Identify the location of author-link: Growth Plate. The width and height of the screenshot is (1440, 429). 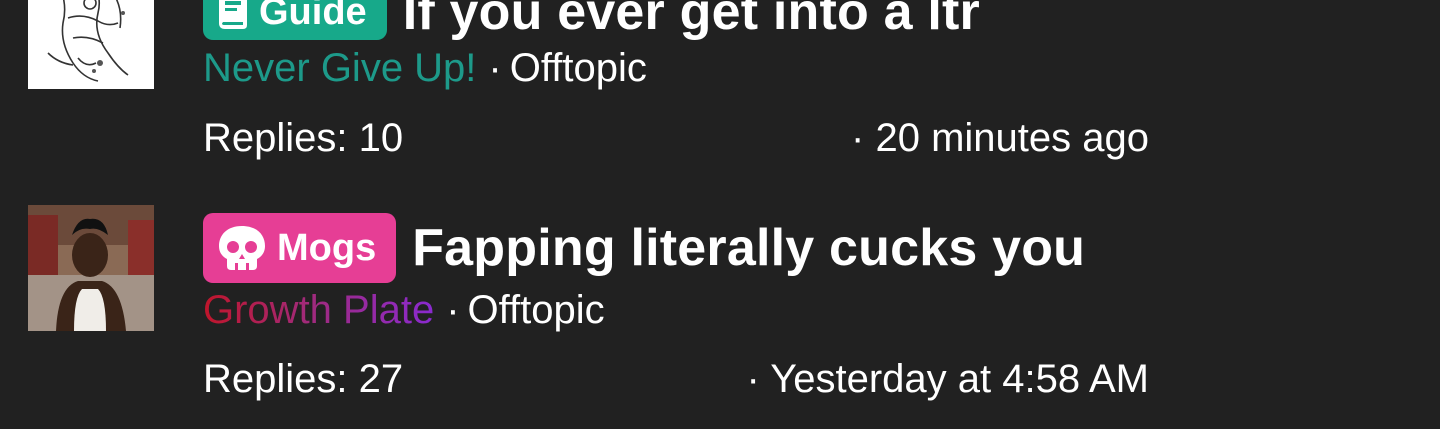
(318, 310).